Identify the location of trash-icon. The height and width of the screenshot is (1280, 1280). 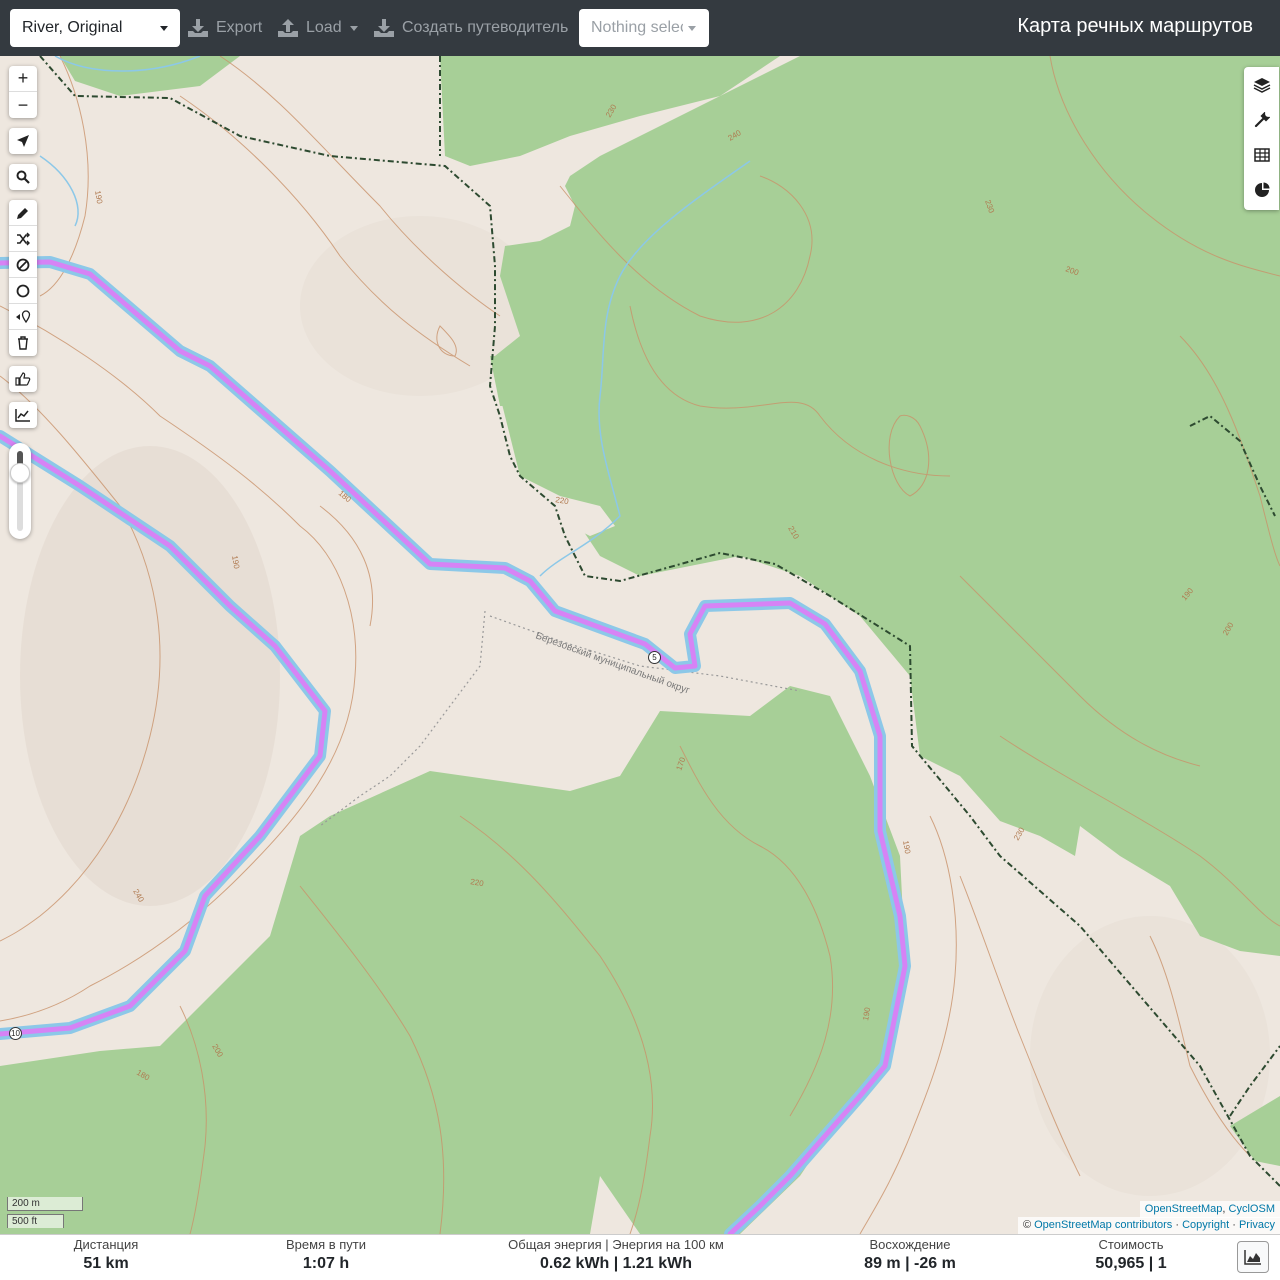
(23, 343).